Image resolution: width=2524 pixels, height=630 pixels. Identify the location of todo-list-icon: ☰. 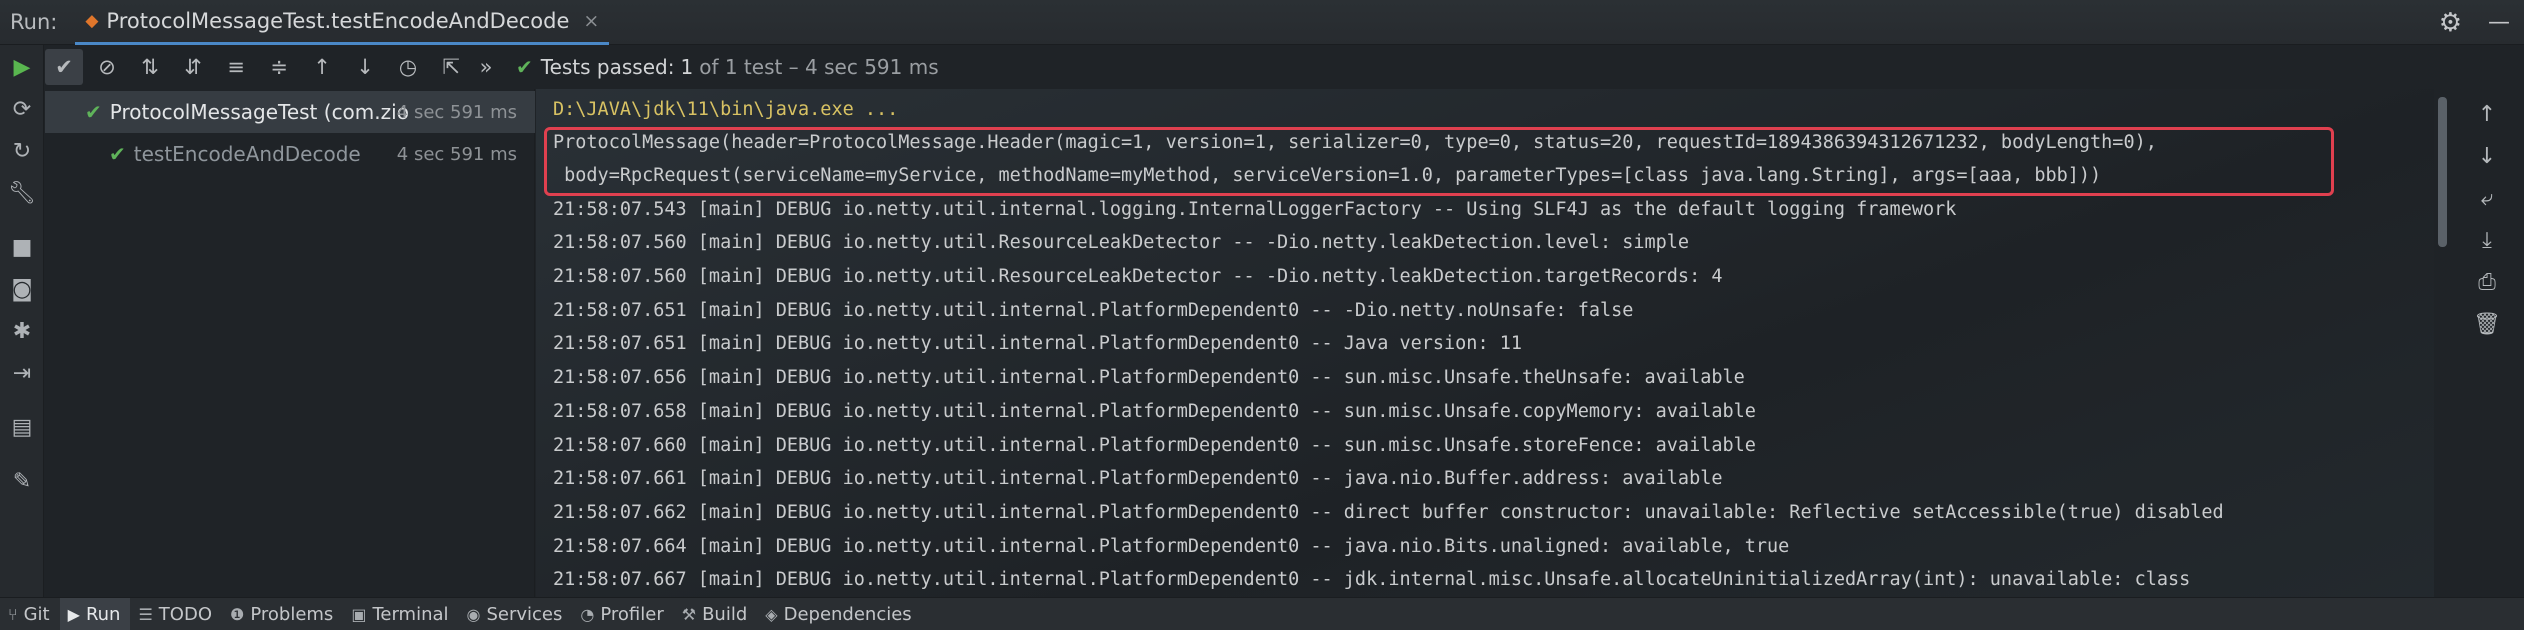
(145, 614).